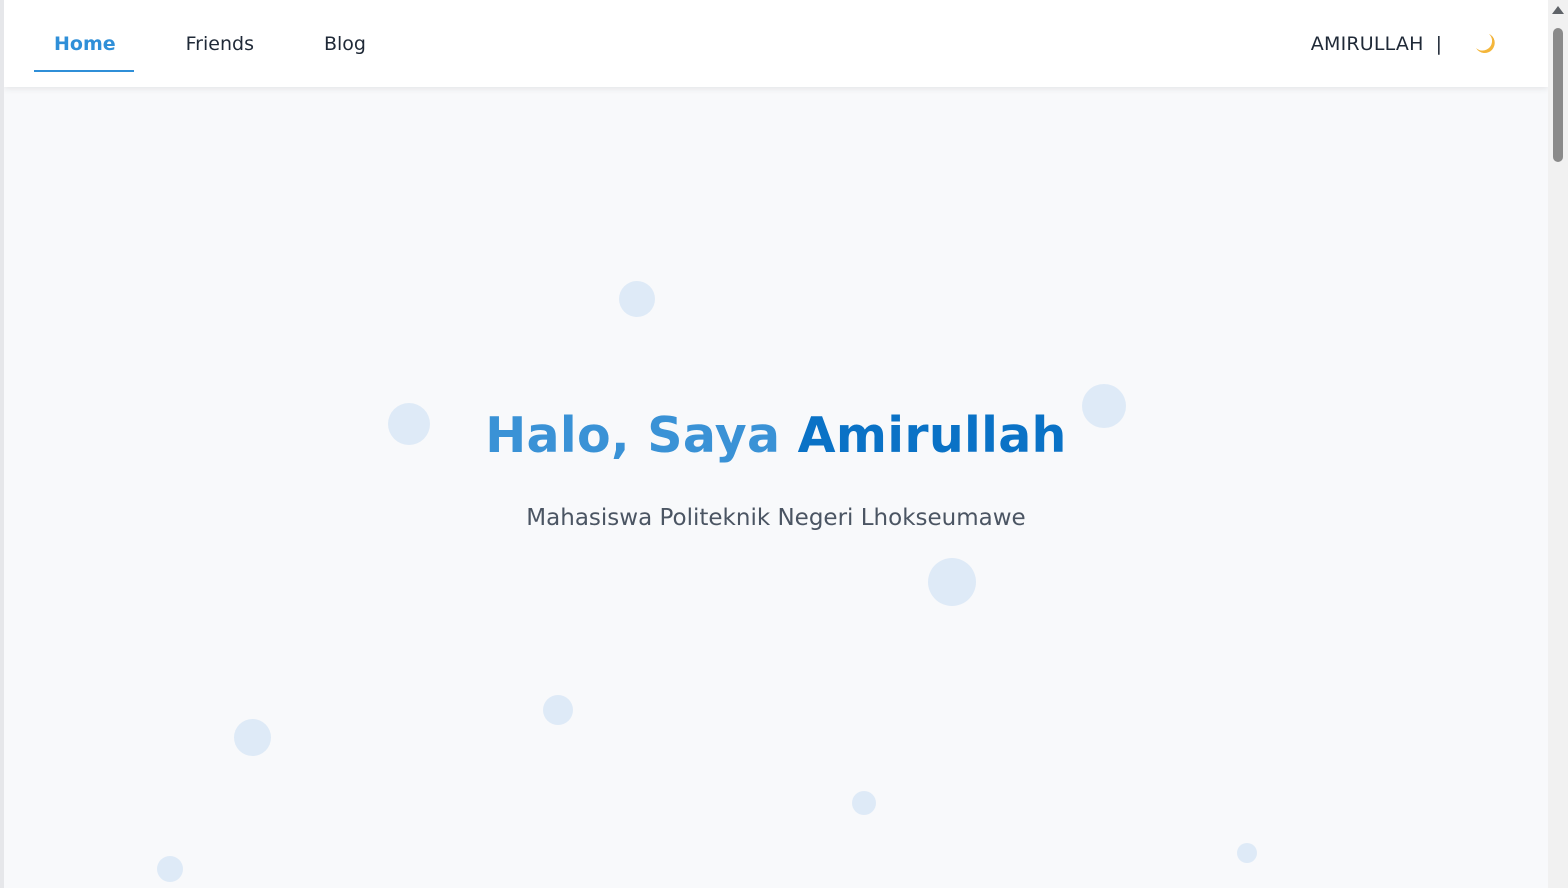 The image size is (1568, 888). I want to click on hero-subtitle: Mahasiswa Politeknik Negeri Lhokseumawe, so click(776, 518).